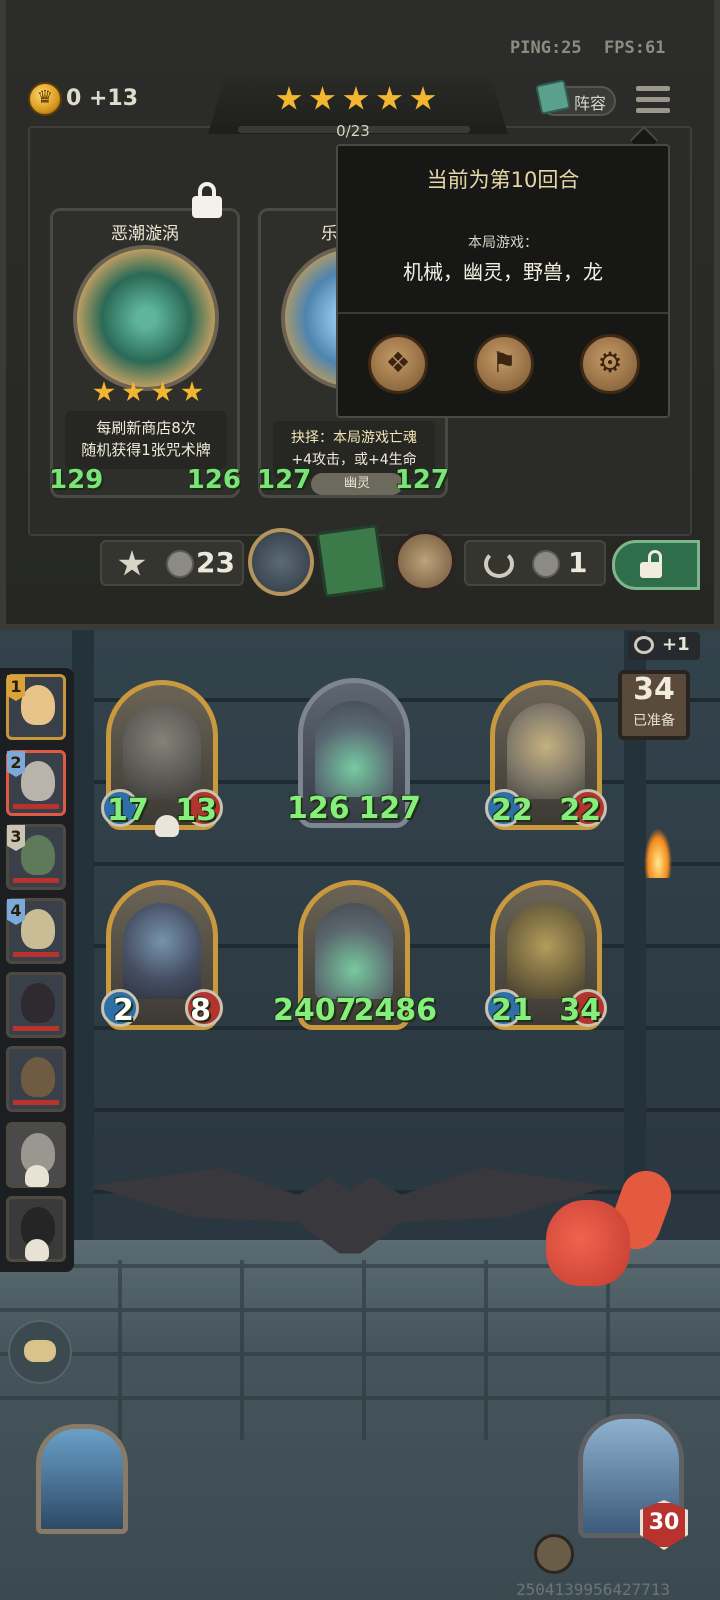 The width and height of the screenshot is (720, 1600). Describe the element at coordinates (146, 450) in the screenshot. I see `card-desc-line: 随机获得1张咒术牌` at that location.